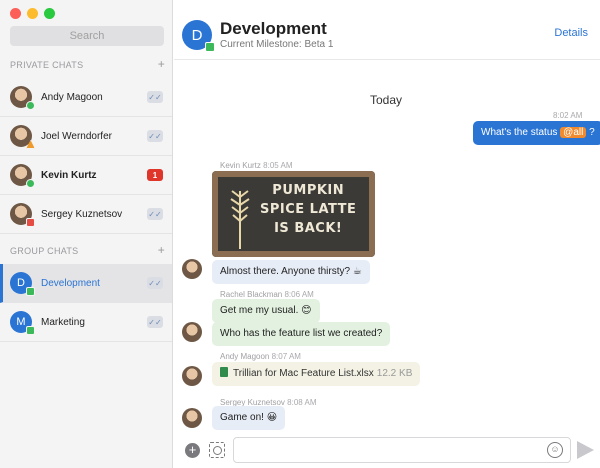  I want to click on outgoing-message: What's the status @all ?, so click(536, 133).